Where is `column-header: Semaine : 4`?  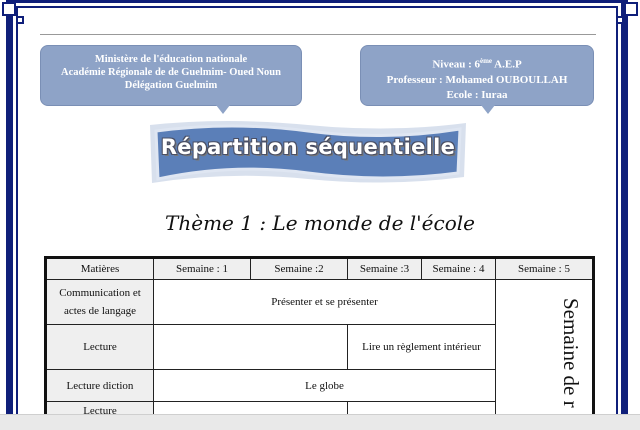
column-header: Semaine : 4 is located at coordinates (458, 268).